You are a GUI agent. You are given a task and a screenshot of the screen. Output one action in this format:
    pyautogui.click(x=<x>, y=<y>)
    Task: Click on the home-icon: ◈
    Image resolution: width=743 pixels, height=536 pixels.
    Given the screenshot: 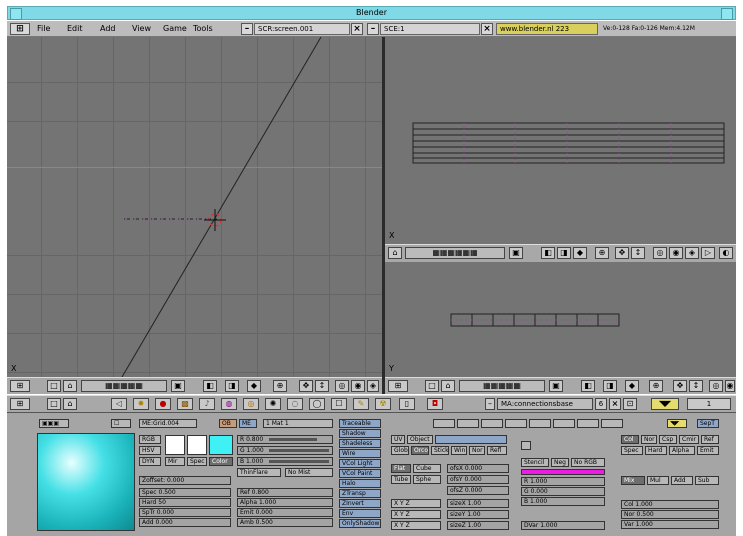 What is the action you would take?
    pyautogui.click(x=692, y=253)
    